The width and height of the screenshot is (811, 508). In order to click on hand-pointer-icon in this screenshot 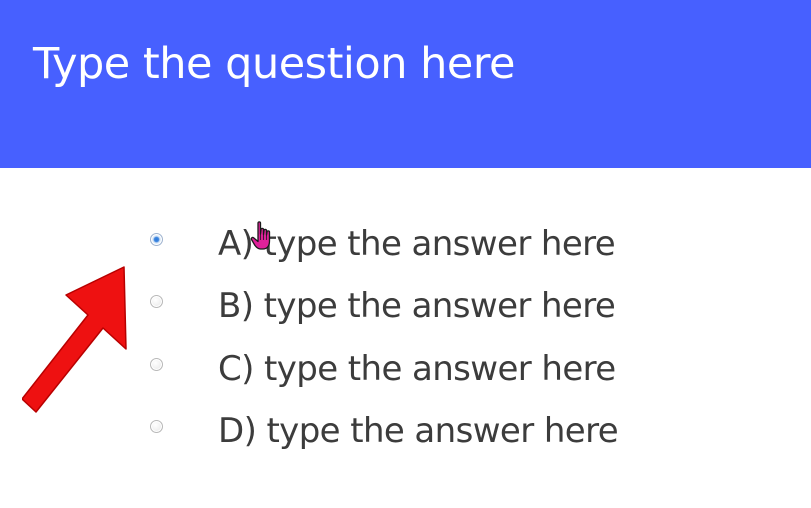, I will do `click(260, 235)`.